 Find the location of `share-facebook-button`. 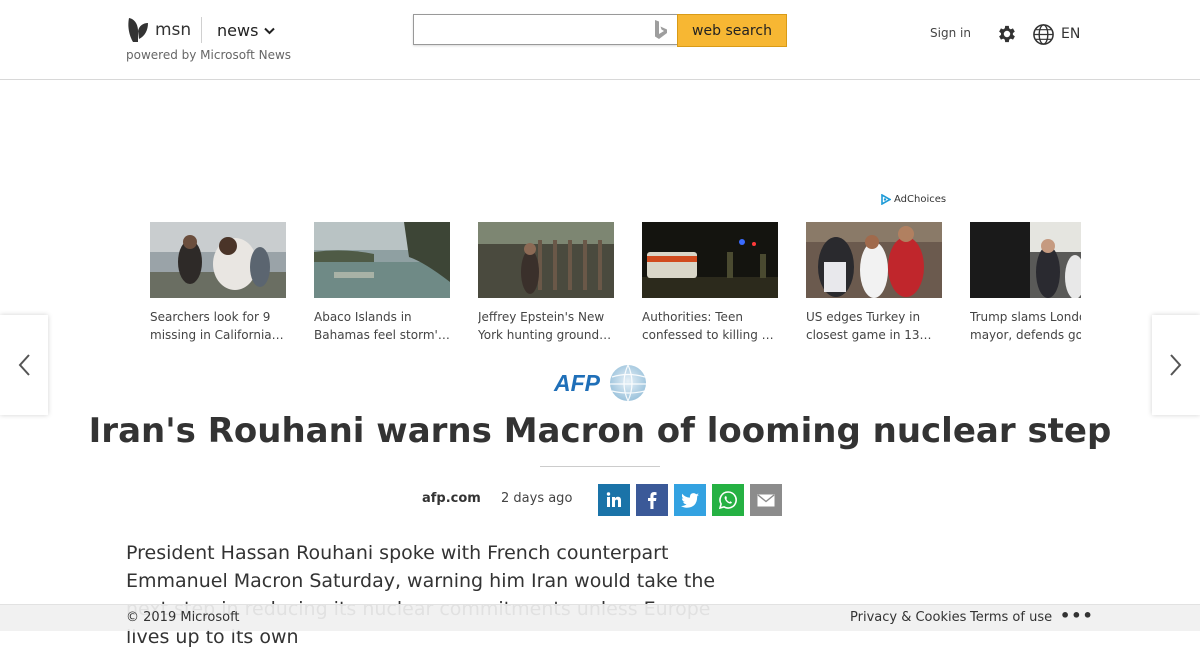

share-facebook-button is located at coordinates (652, 500).